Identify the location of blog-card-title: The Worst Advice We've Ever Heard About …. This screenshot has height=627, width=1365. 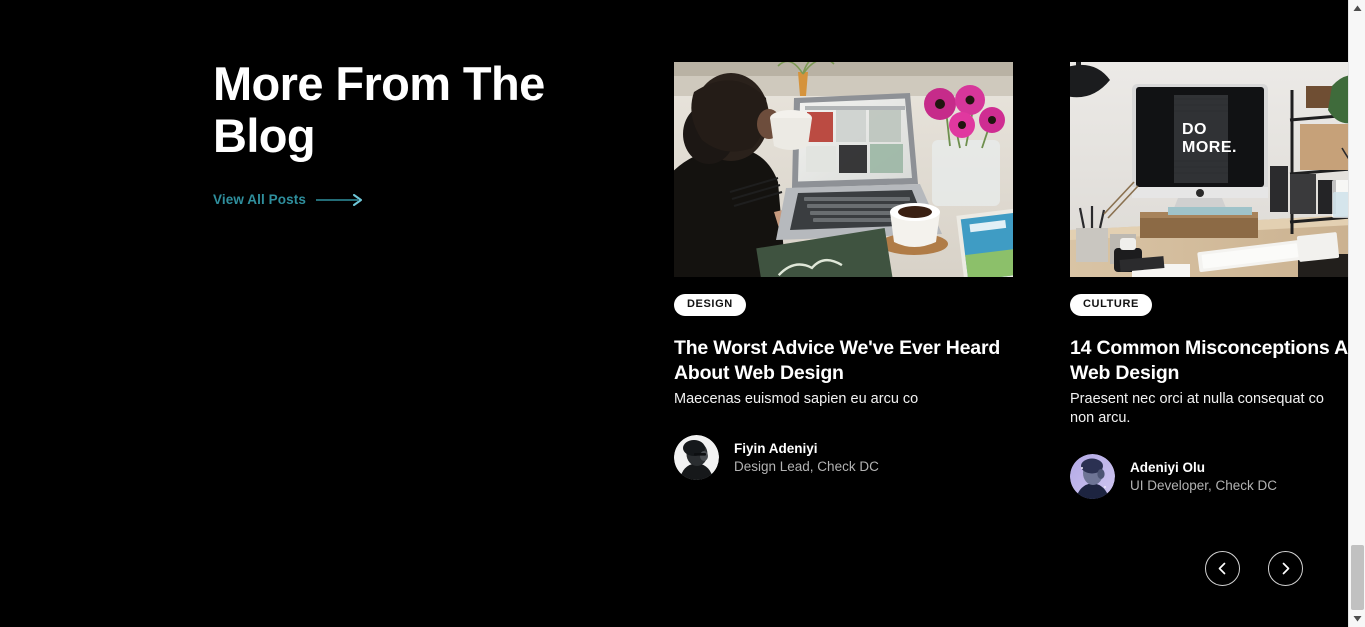
(843, 361).